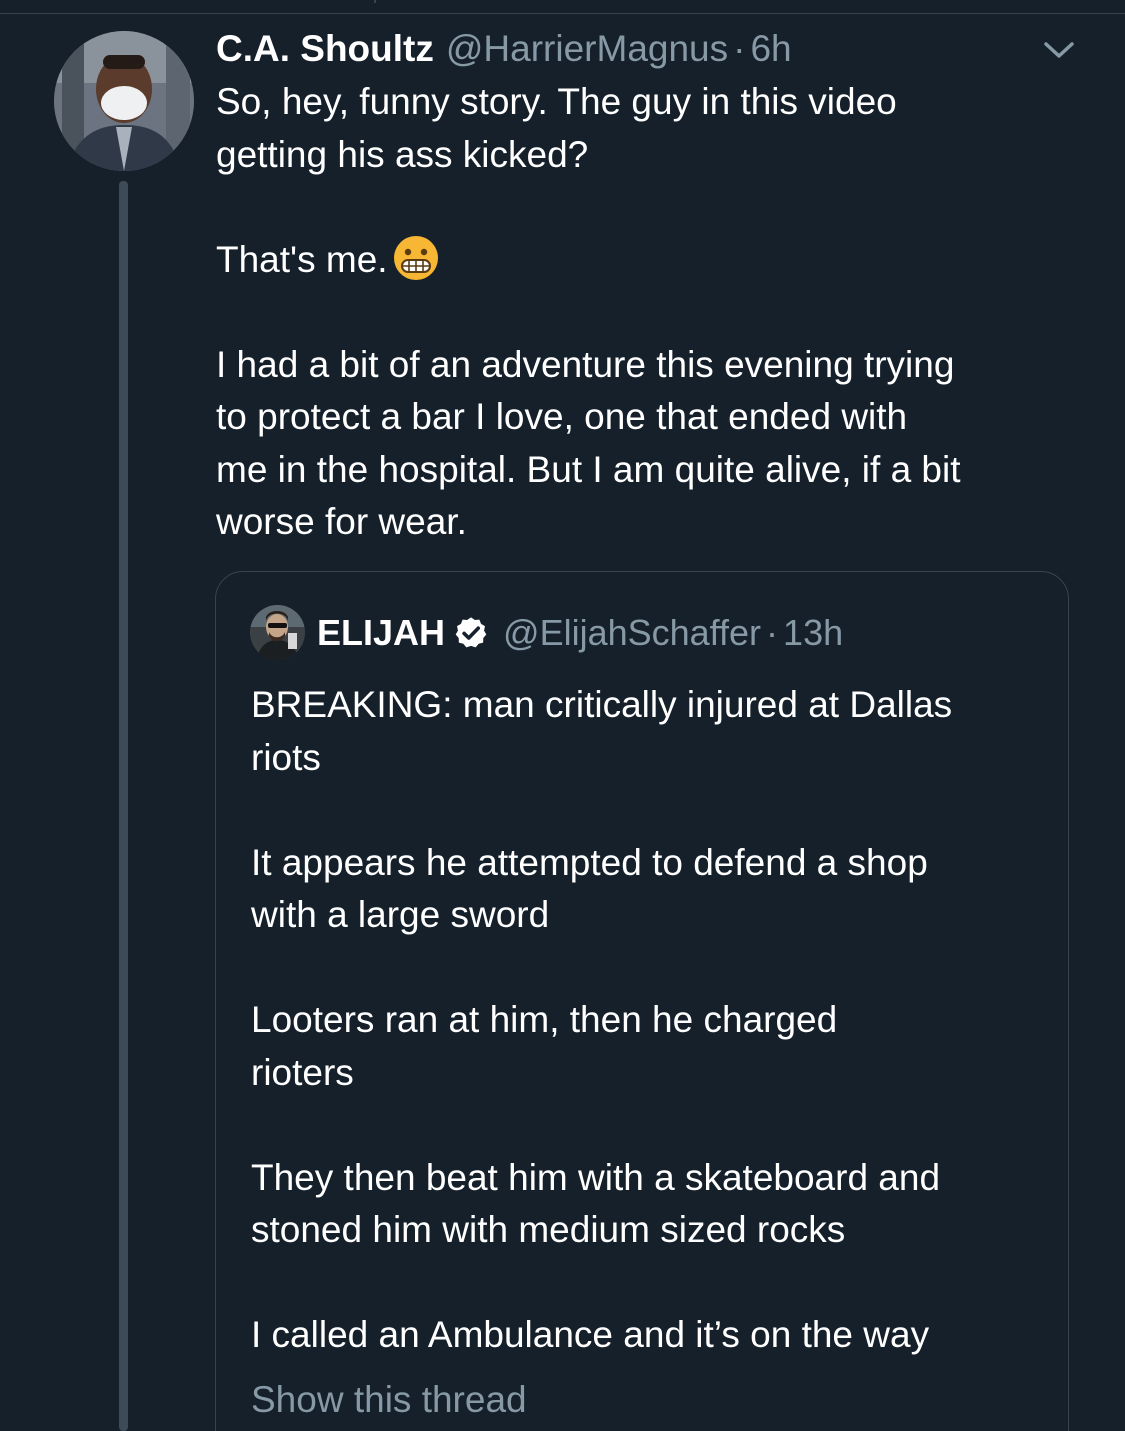 This screenshot has height=1431, width=1125. I want to click on thread-connector-line, so click(123, 806).